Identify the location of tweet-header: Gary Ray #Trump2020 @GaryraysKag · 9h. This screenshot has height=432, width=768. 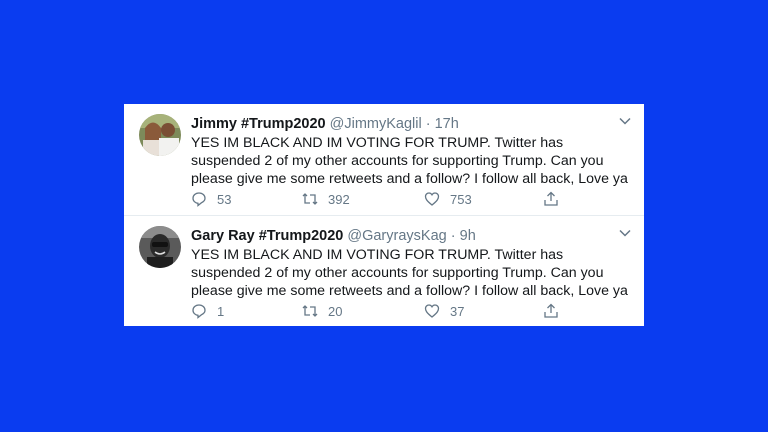
(333, 236).